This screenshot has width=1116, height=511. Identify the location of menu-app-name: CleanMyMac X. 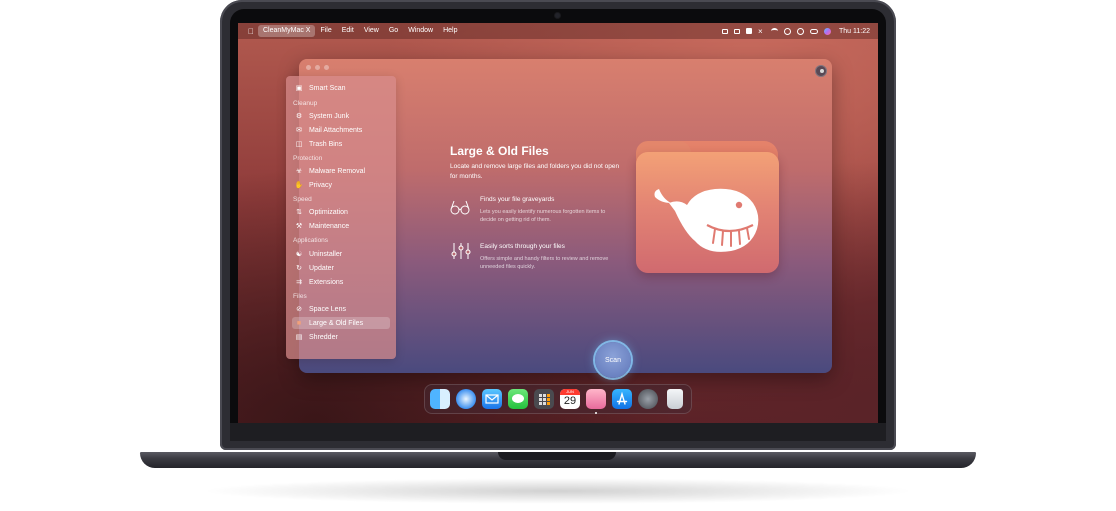
(287, 31).